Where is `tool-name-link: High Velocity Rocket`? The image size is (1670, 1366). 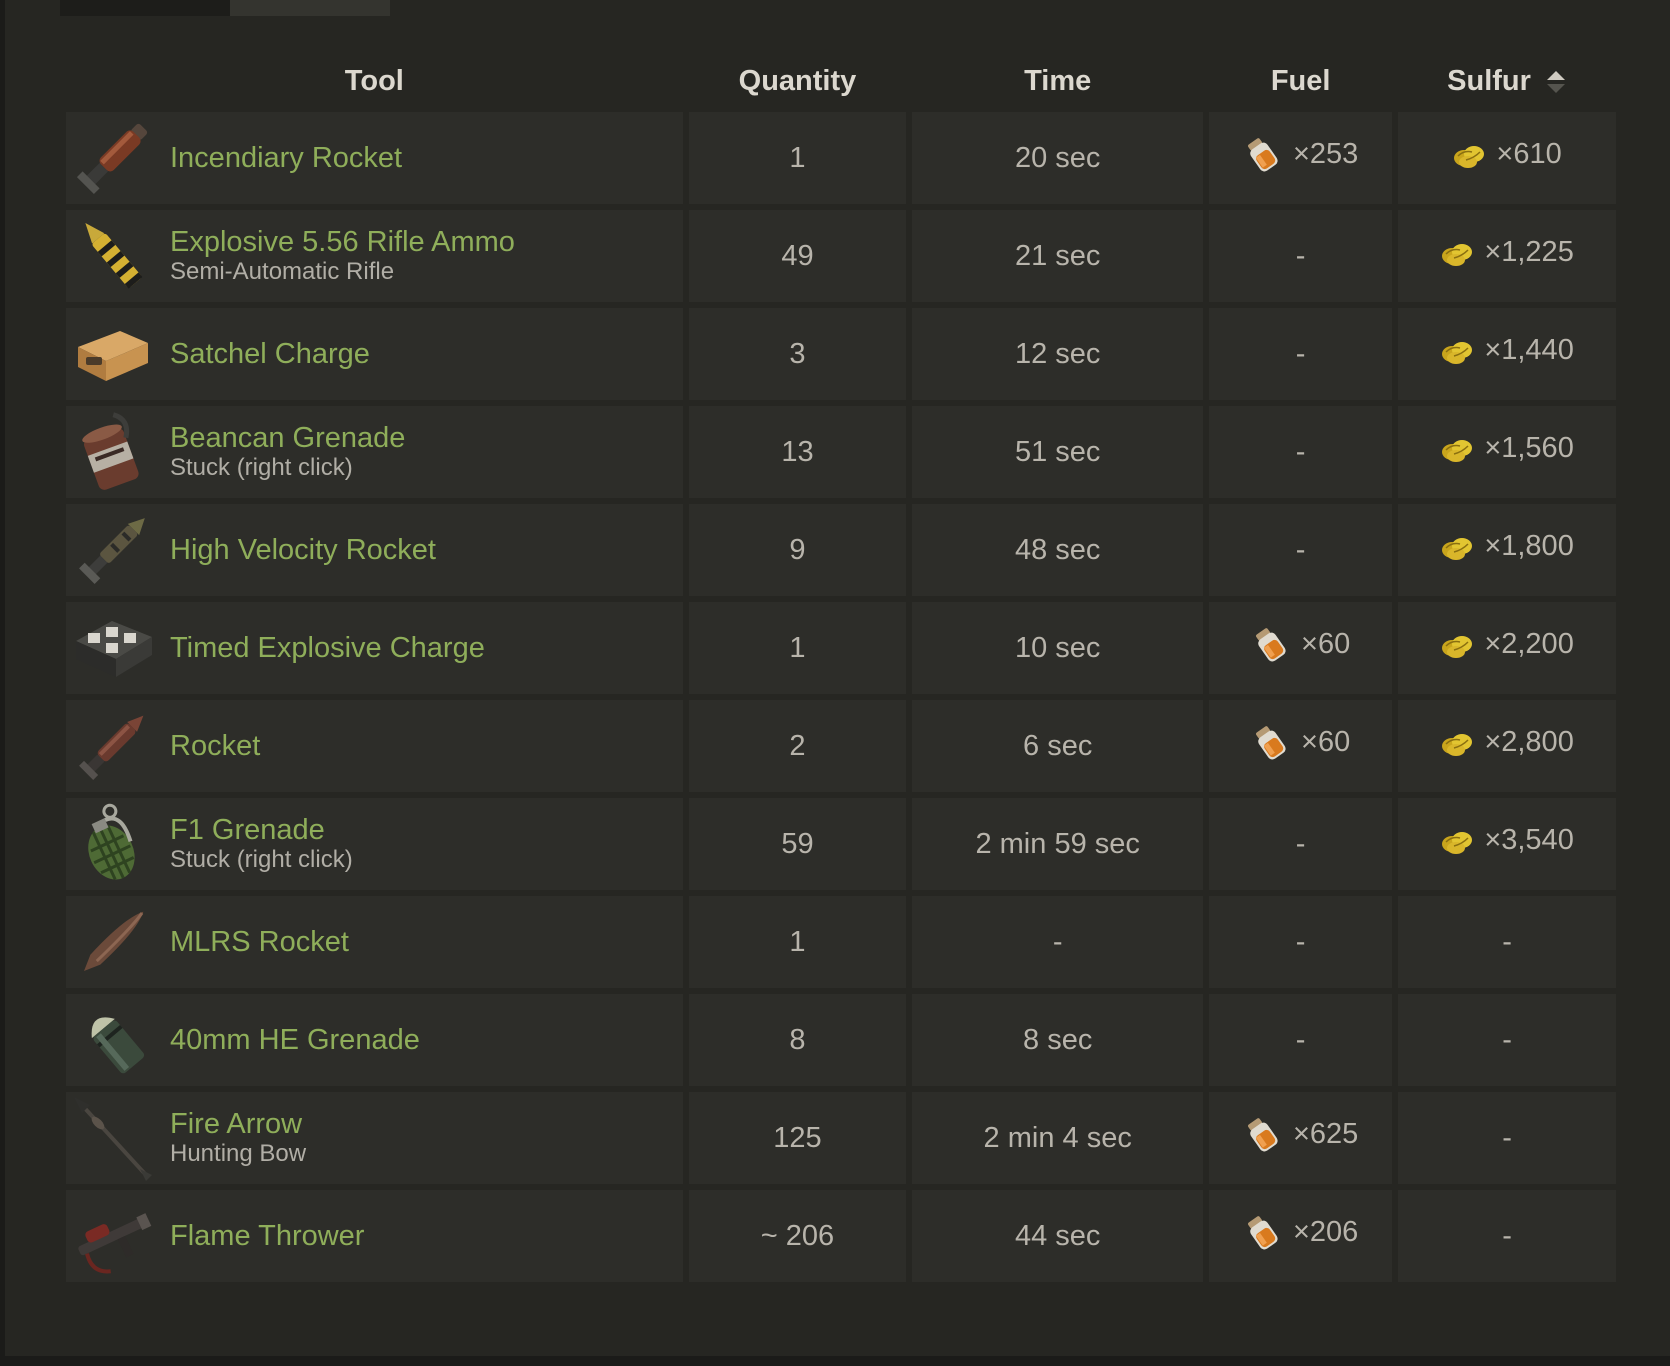
tool-name-link: High Velocity Rocket is located at coordinates (303, 550).